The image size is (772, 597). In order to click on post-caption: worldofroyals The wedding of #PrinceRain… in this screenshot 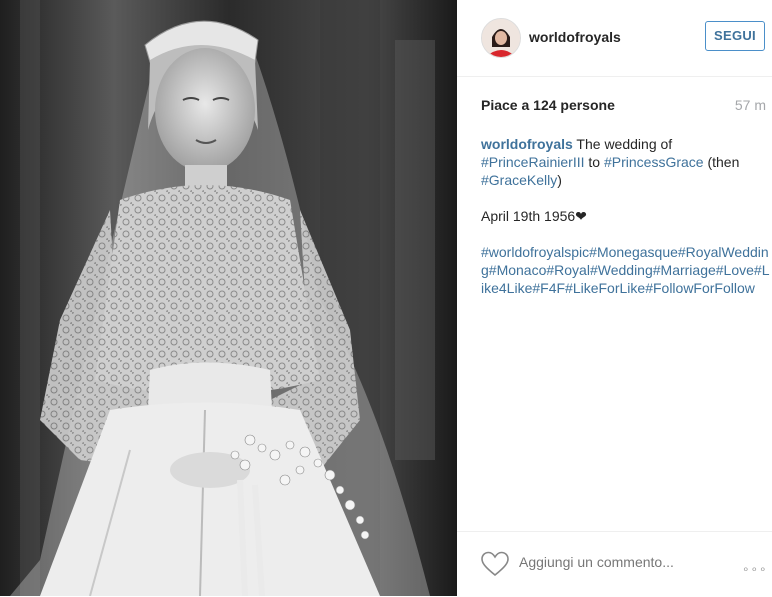, I will do `click(626, 225)`.